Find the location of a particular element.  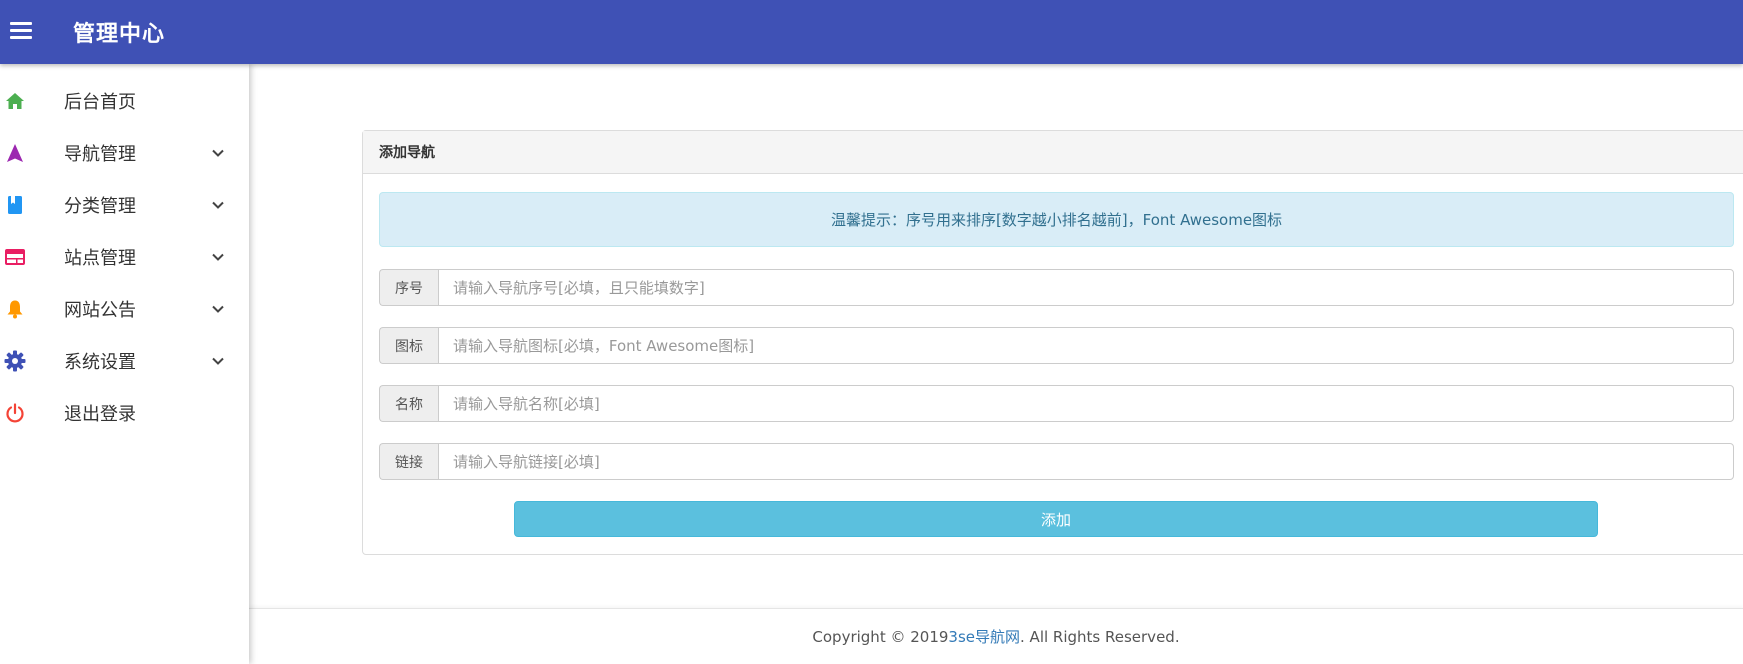

sidebar-item-label: 后台首页 is located at coordinates (100, 102).